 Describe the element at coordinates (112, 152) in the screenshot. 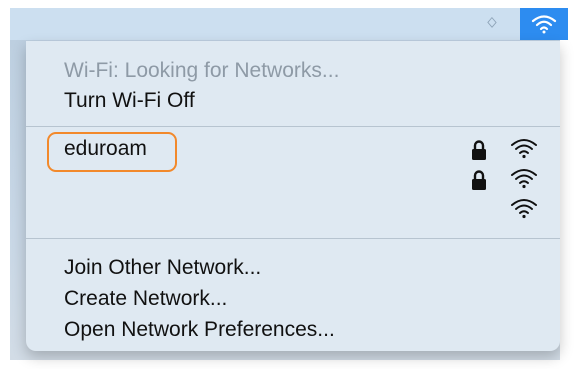

I see `eduroam-highlight` at that location.